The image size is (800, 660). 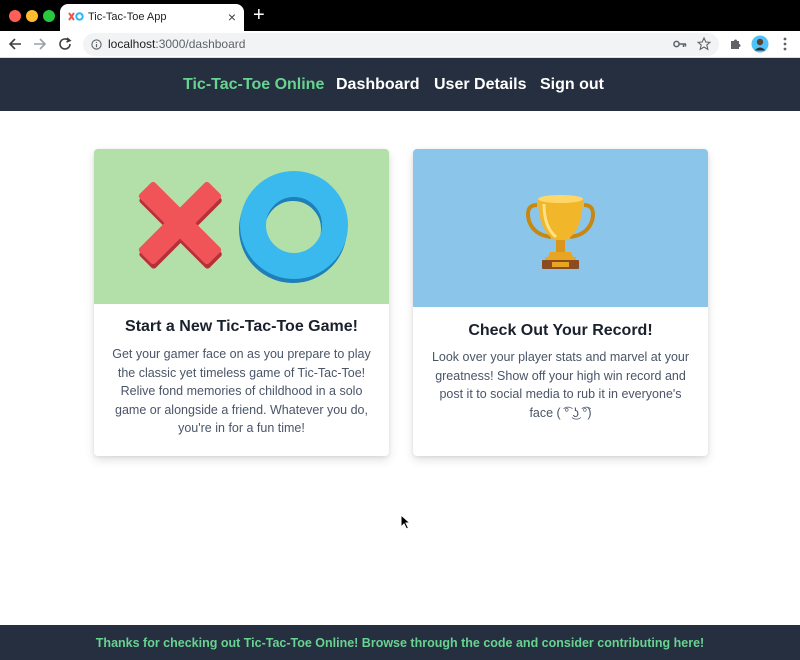 What do you see at coordinates (15, 44) in the screenshot?
I see `back-arrow-icon` at bounding box center [15, 44].